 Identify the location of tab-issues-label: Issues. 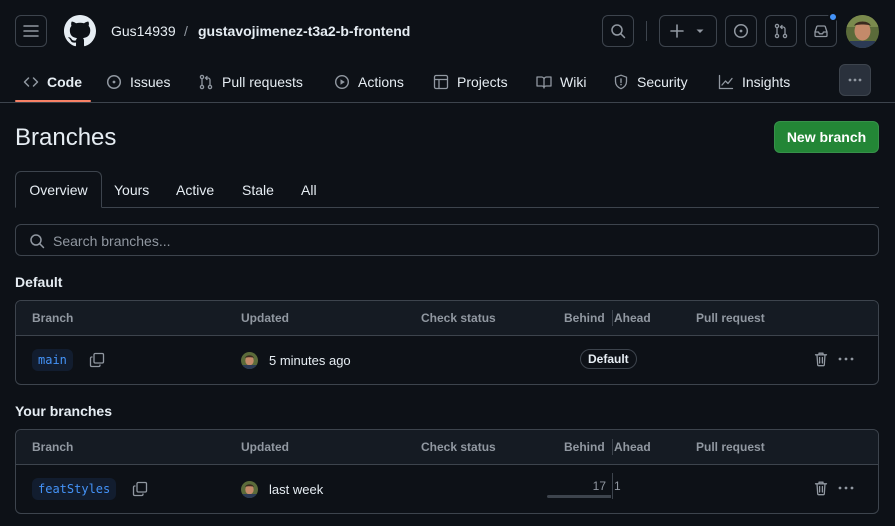
(150, 82).